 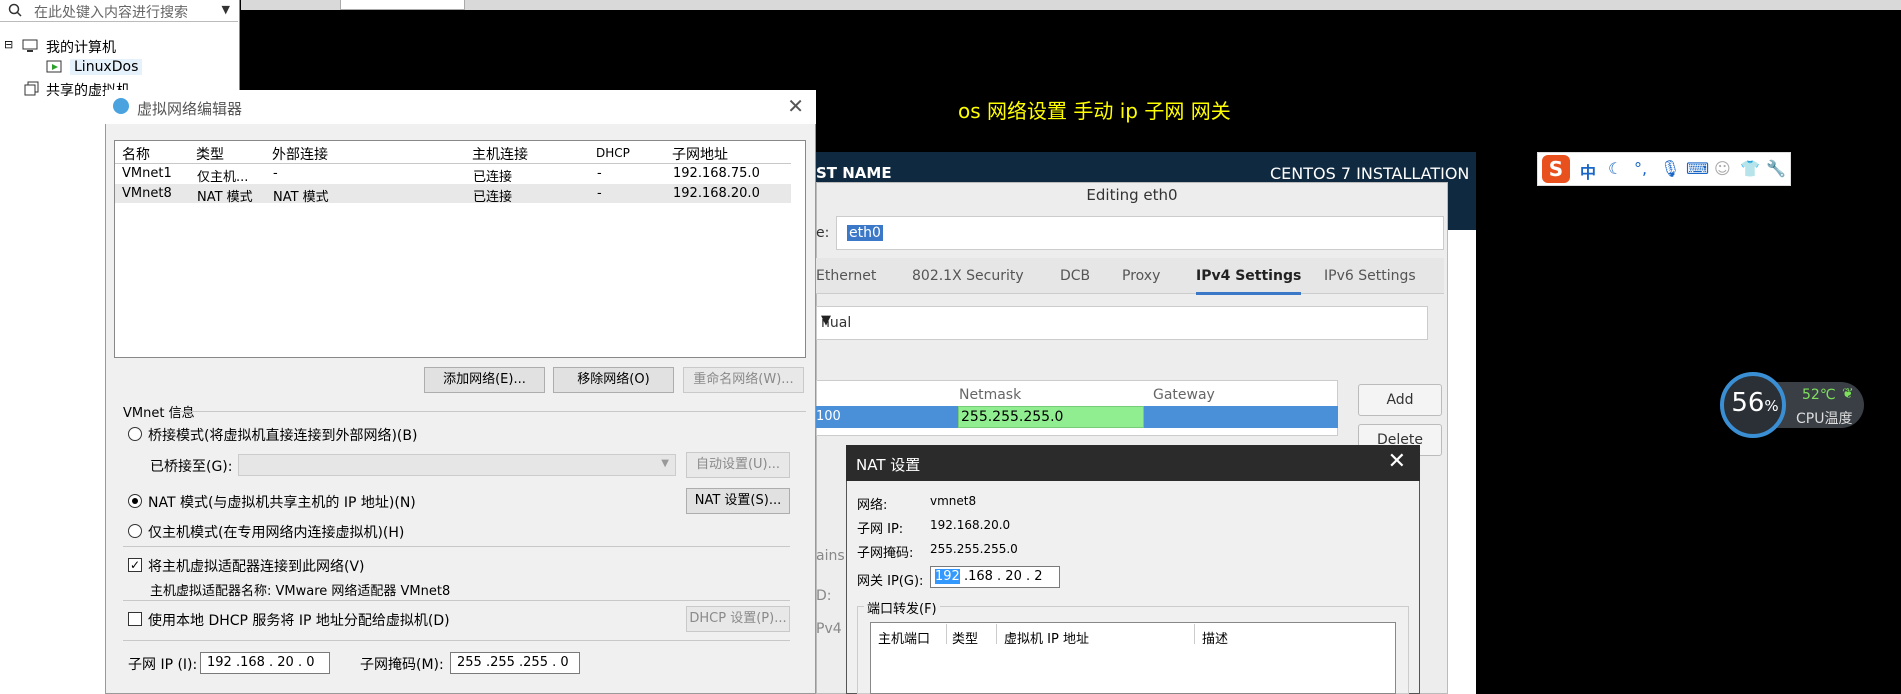 What do you see at coordinates (968, 276) in the screenshot?
I see `tab-8021x: 802.1X Security` at bounding box center [968, 276].